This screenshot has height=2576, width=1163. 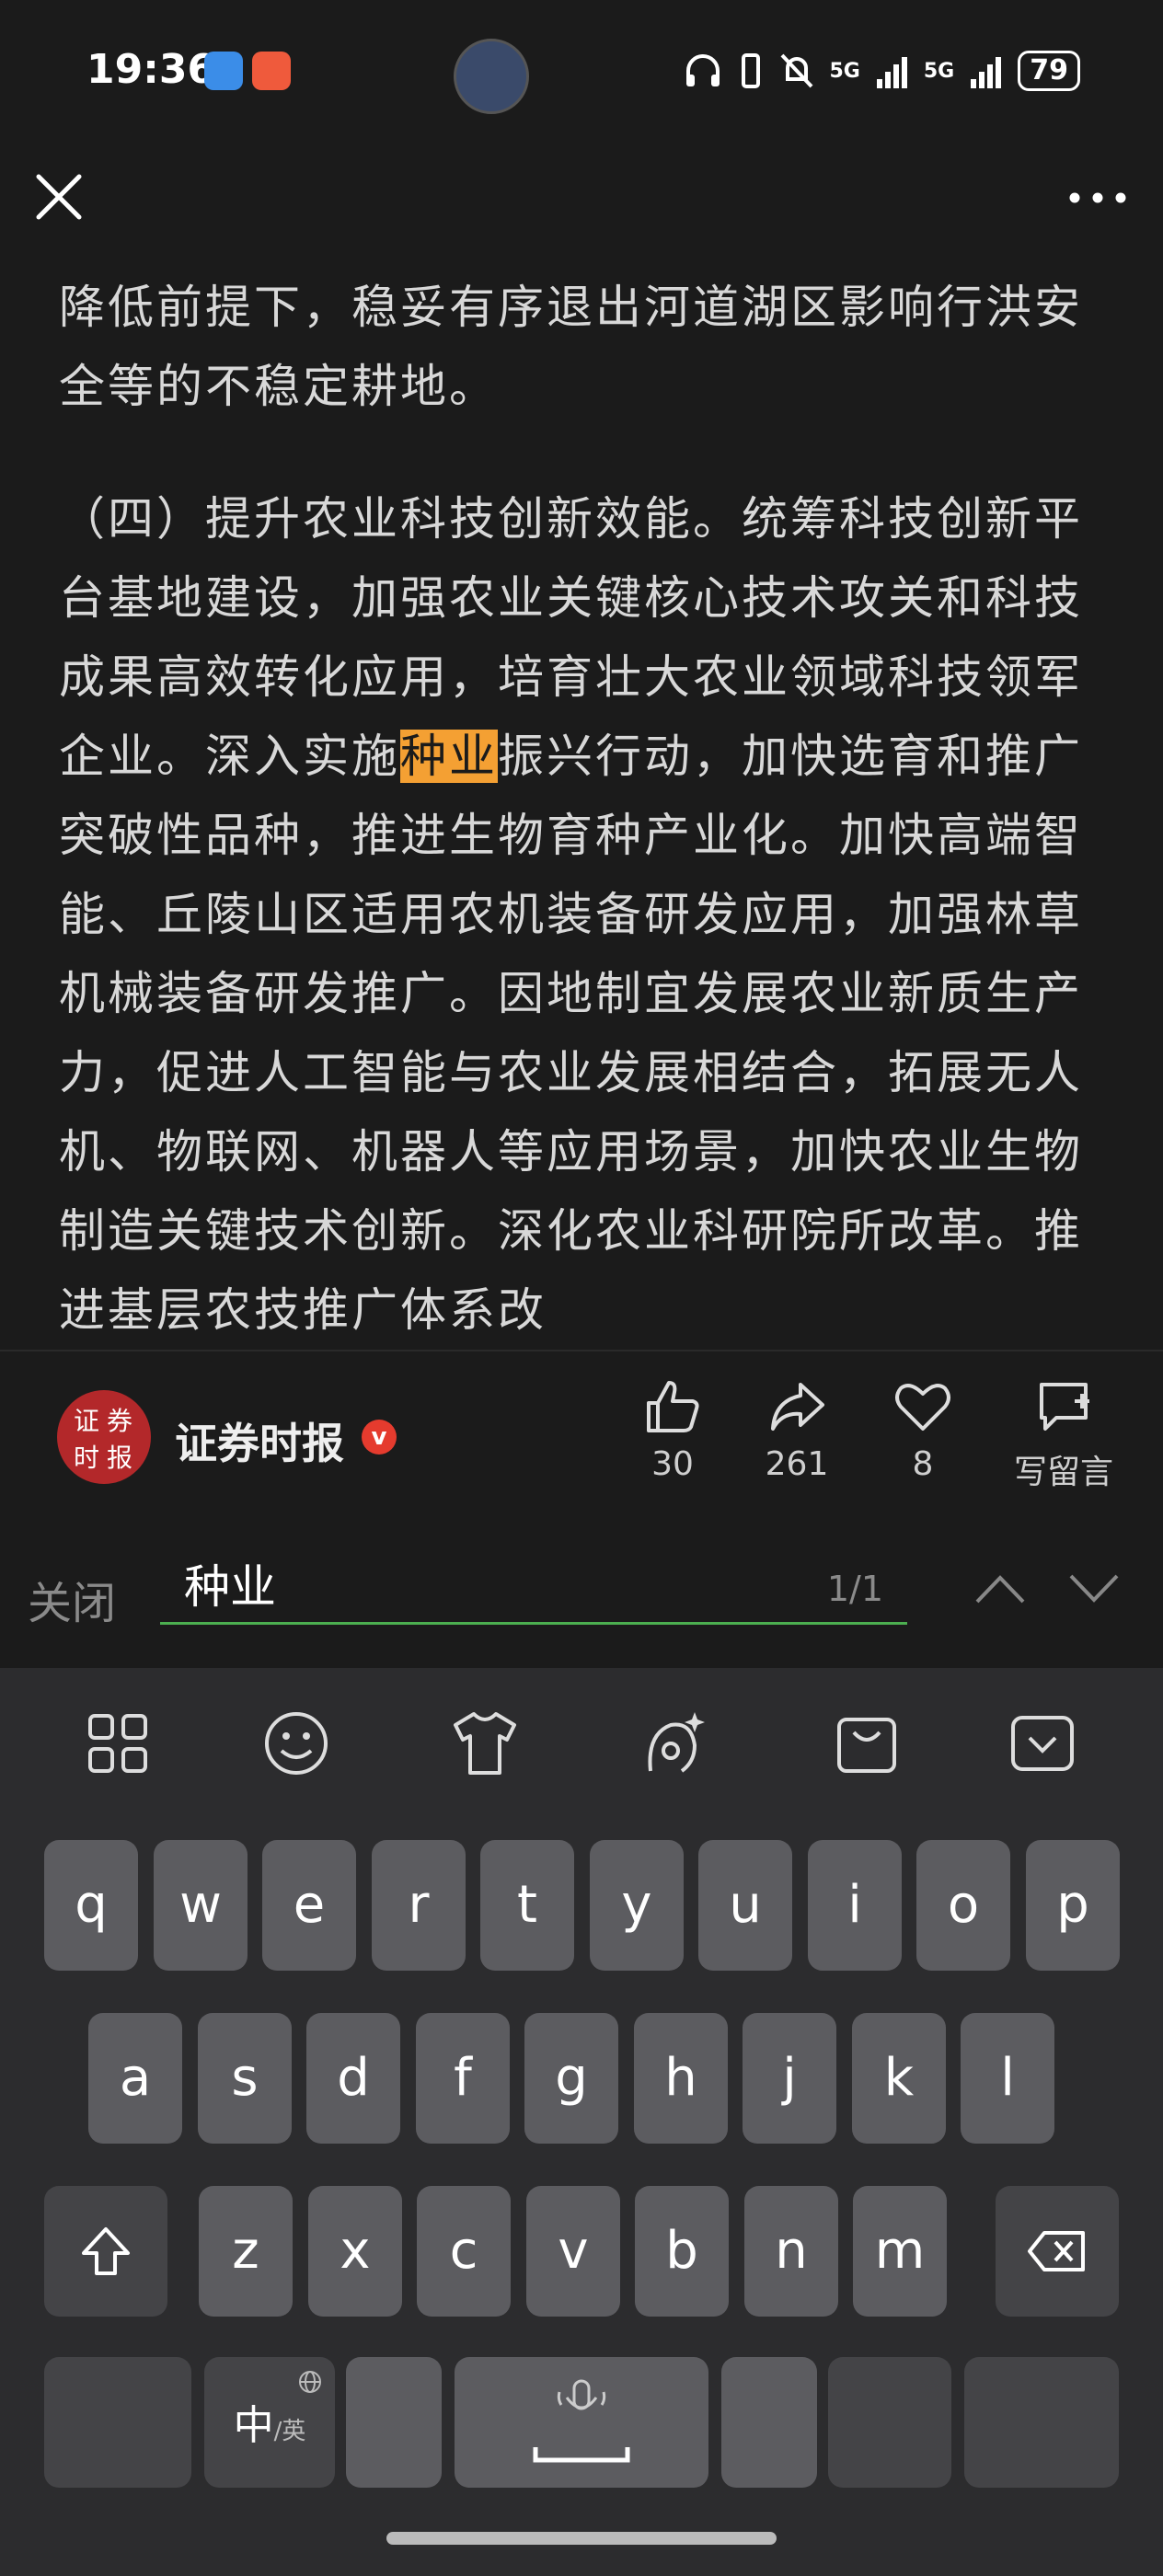 What do you see at coordinates (798, 1407) in the screenshot?
I see `share-icon` at bounding box center [798, 1407].